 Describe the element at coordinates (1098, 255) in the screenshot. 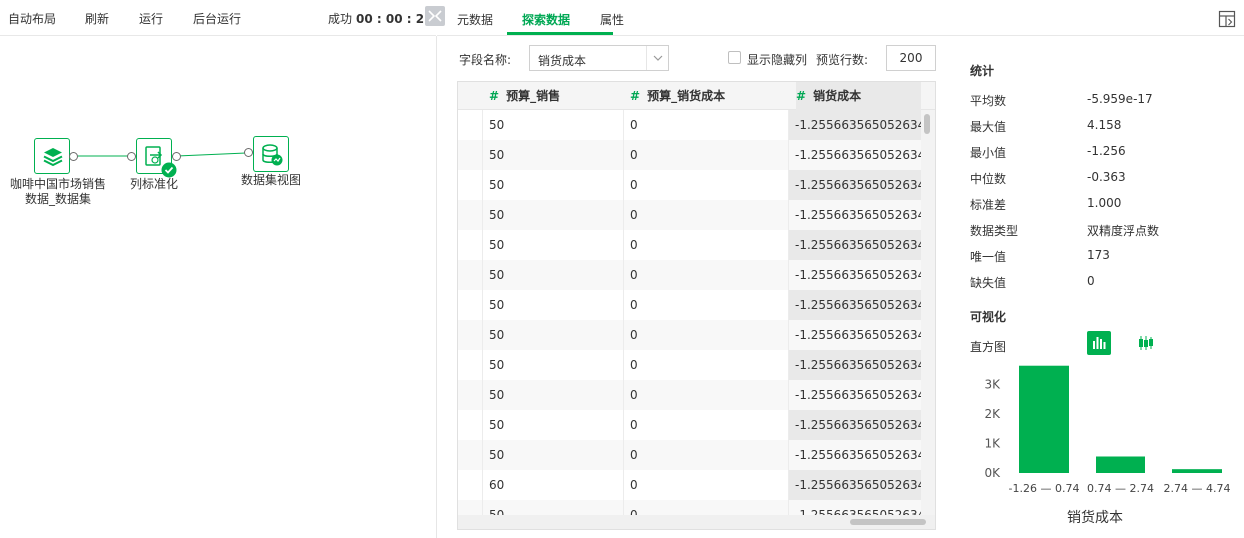

I see `stat-value: 173` at that location.